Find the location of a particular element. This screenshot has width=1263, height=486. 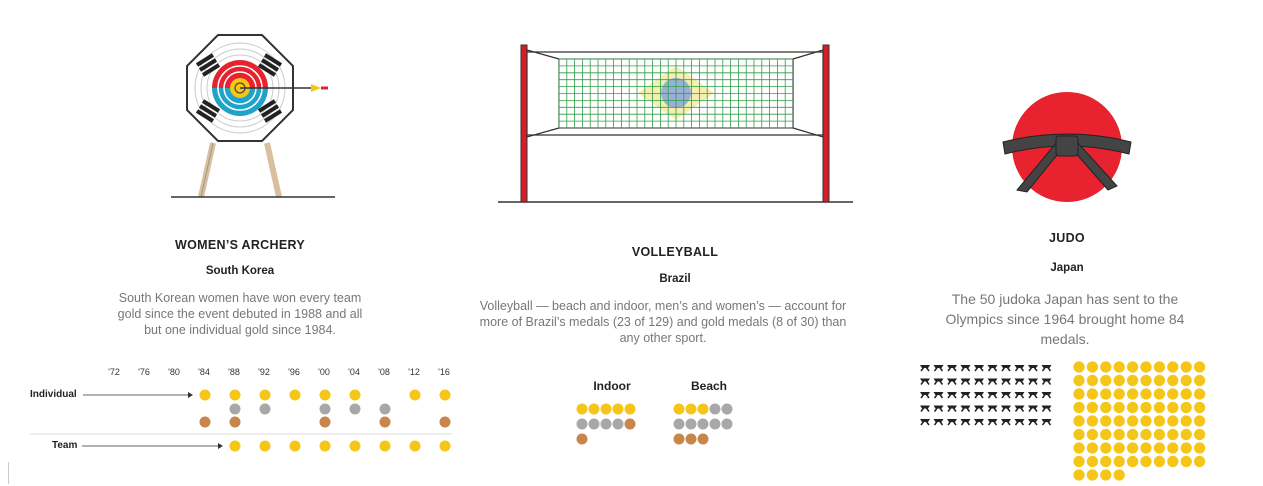

year-tick-label: '08 is located at coordinates (384, 372).